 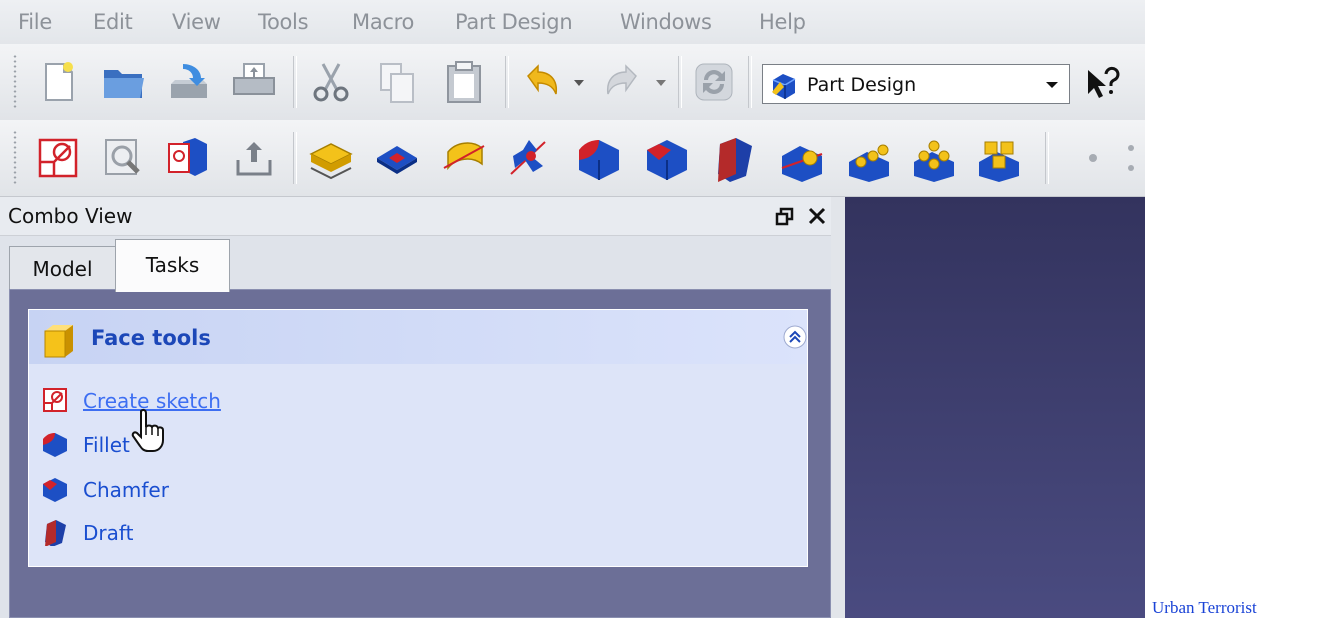 I want to click on copy-icon, so click(x=397, y=82).